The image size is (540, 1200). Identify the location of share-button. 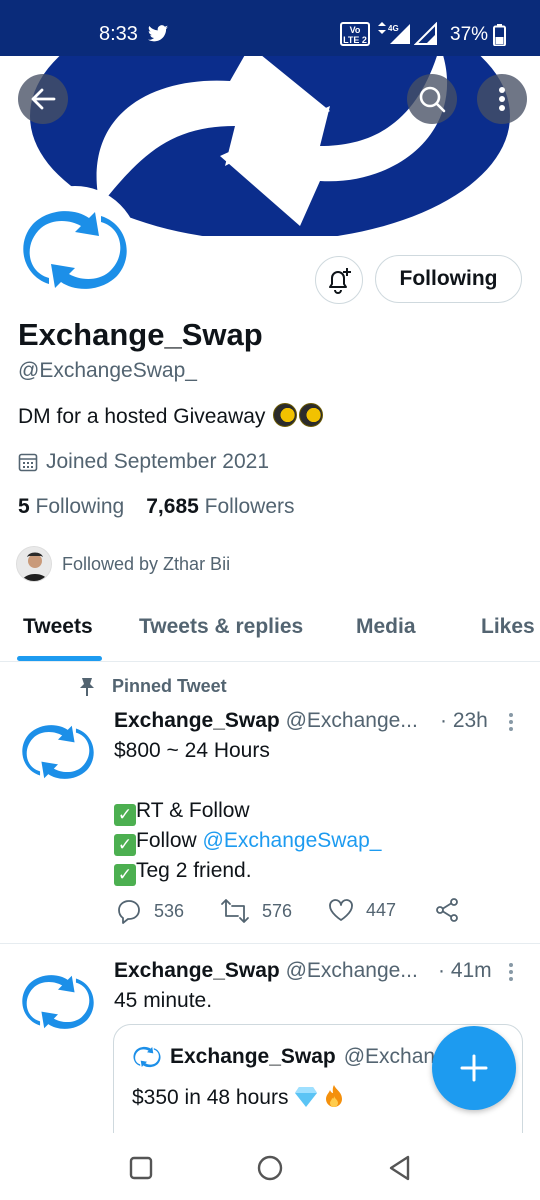
(447, 910).